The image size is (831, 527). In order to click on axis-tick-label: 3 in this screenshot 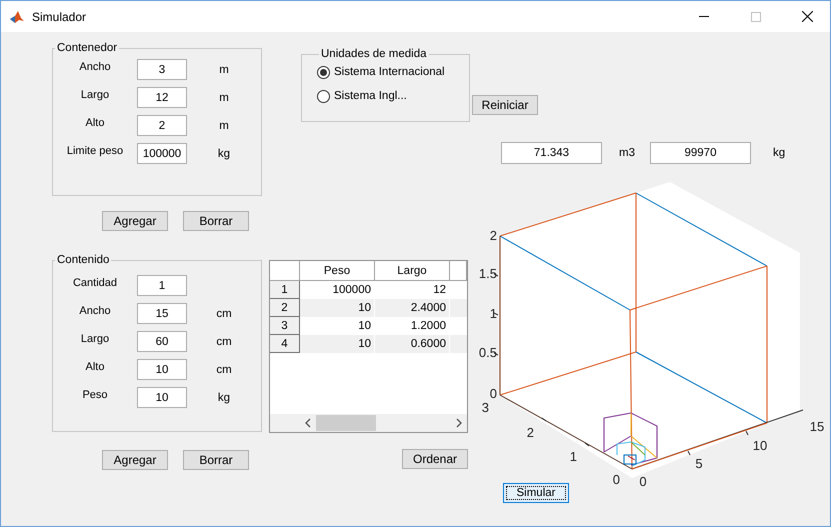, I will do `click(485, 407)`.